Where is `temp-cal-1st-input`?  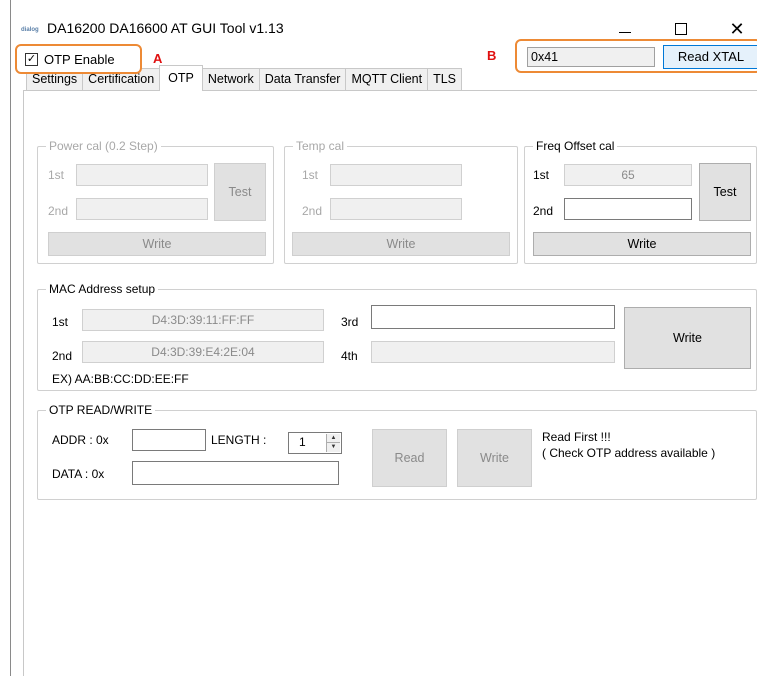 temp-cal-1st-input is located at coordinates (396, 175).